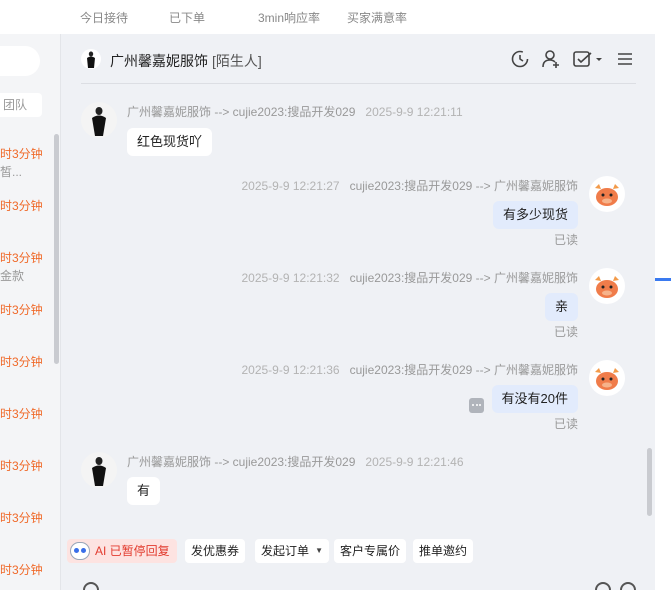 This screenshot has height=590, width=671. I want to click on create-order-label: 发起订单, so click(285, 551).